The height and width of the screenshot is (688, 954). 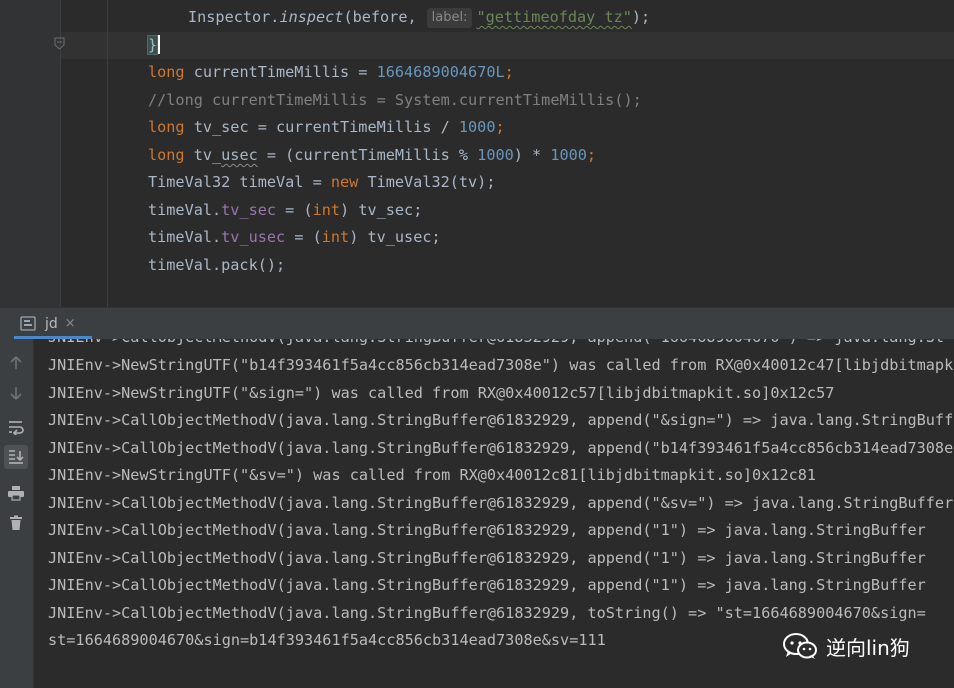 I want to click on code-token-number: 1664689004670L, so click(x=440, y=72).